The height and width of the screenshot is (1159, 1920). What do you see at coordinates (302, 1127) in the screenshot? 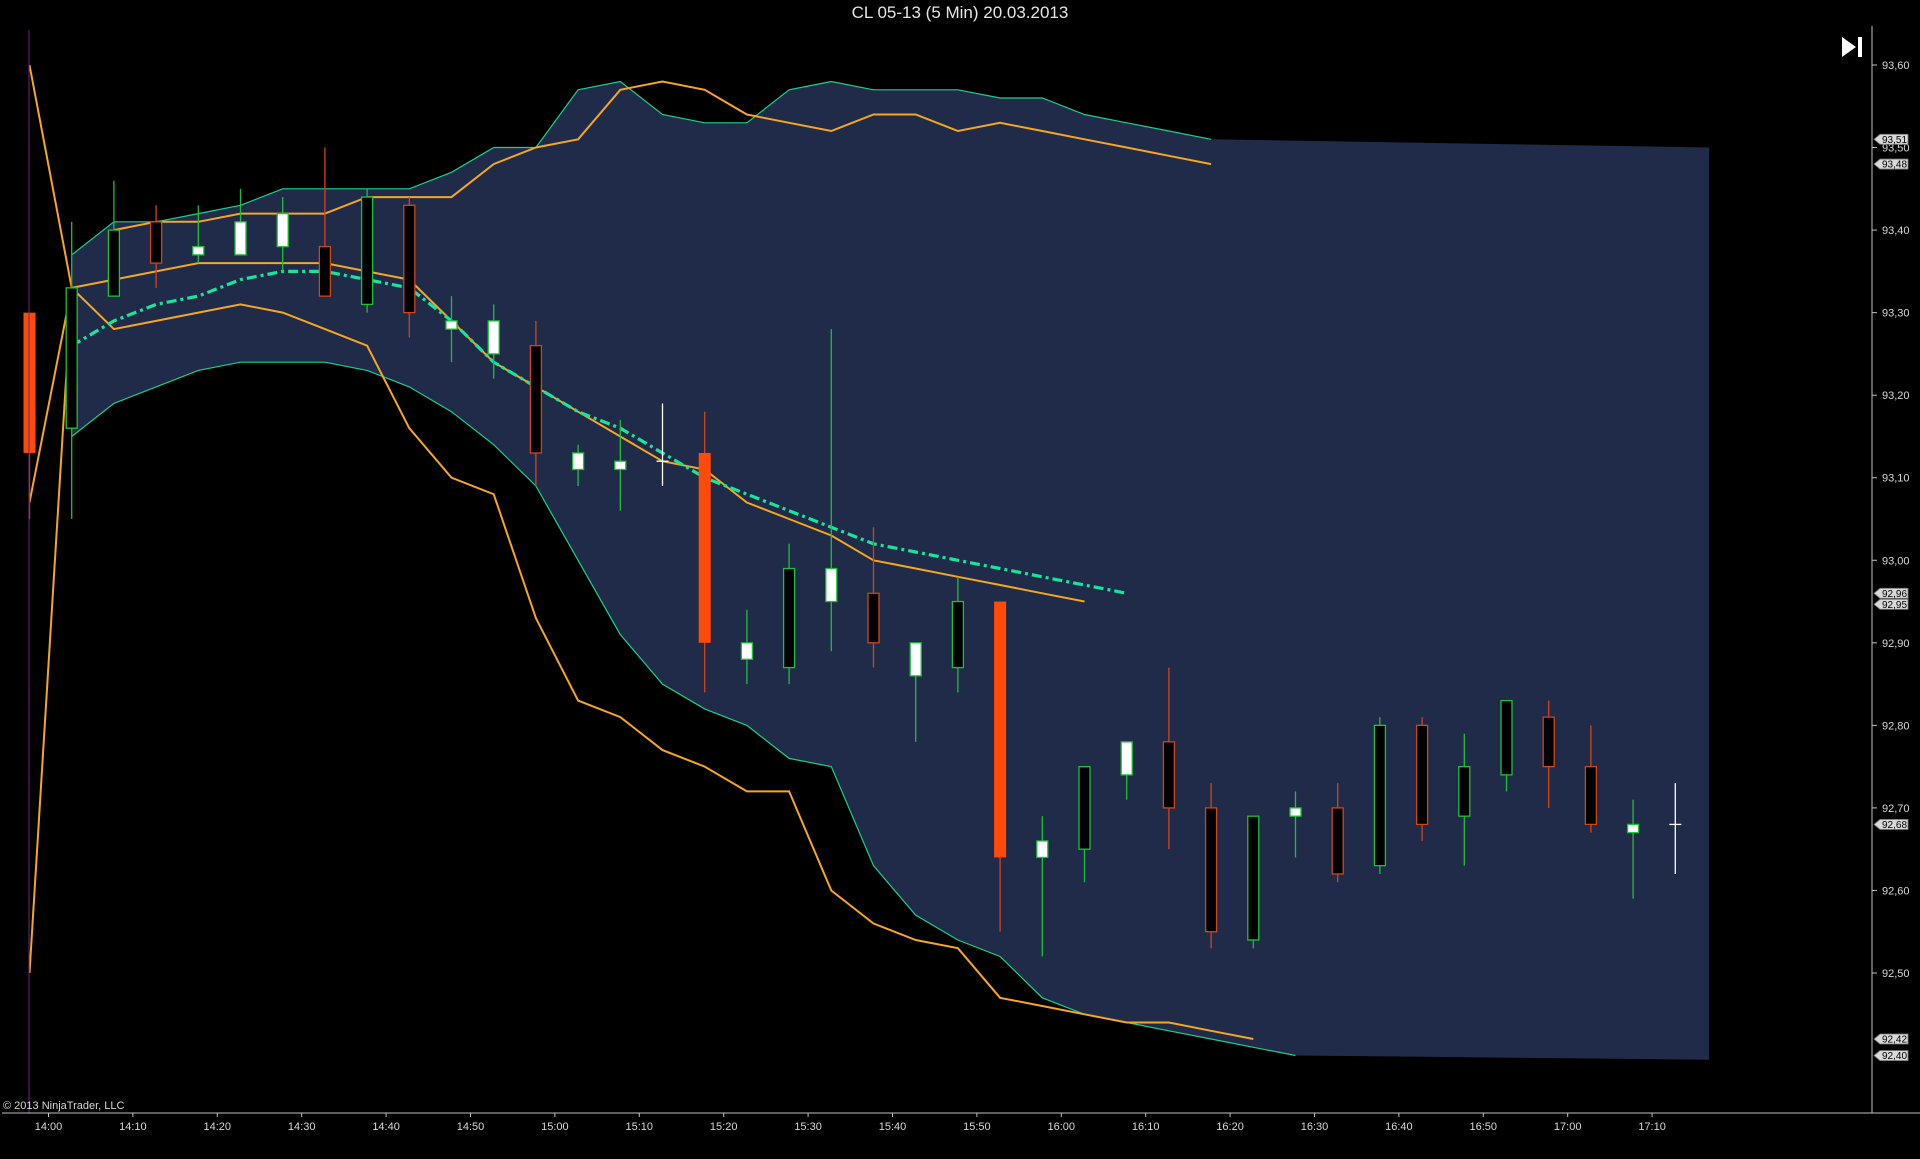
I see `x-tick-label: 14:30` at bounding box center [302, 1127].